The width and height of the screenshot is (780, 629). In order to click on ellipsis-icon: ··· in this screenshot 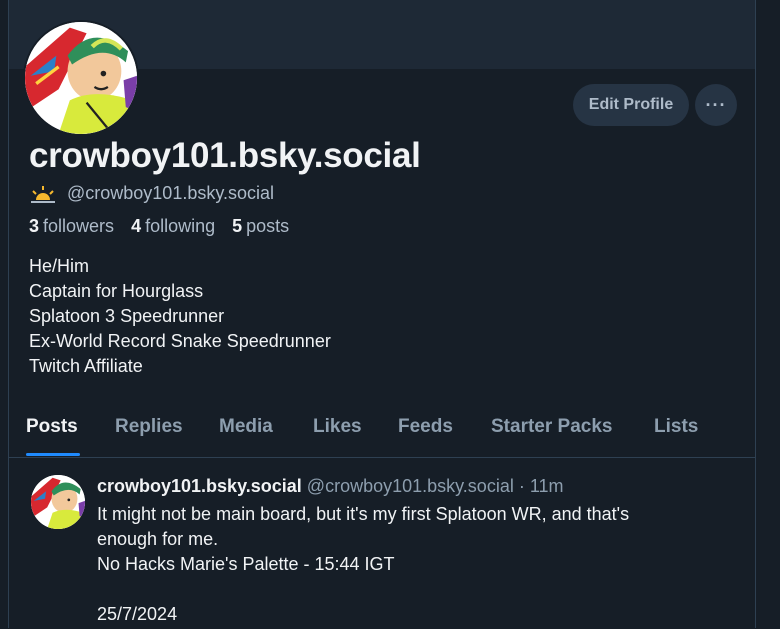, I will do `click(716, 104)`.